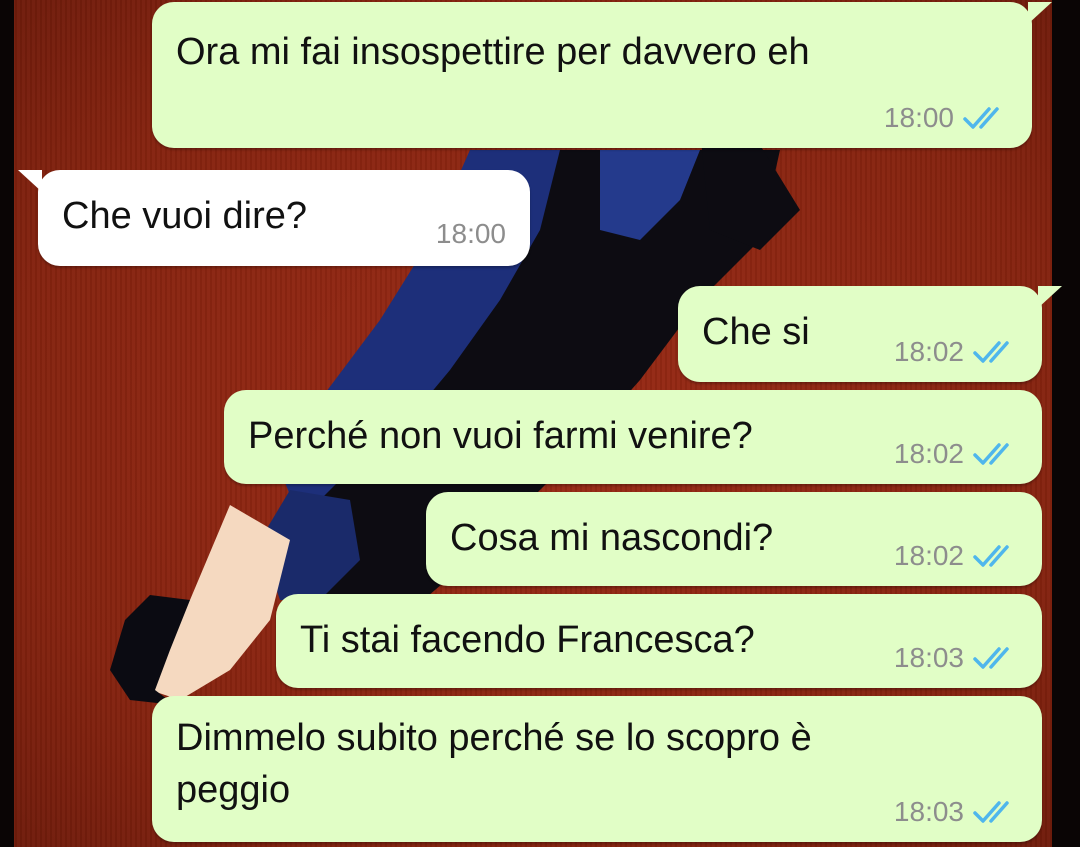  What do you see at coordinates (756, 332) in the screenshot?
I see `message-text: Che si` at bounding box center [756, 332].